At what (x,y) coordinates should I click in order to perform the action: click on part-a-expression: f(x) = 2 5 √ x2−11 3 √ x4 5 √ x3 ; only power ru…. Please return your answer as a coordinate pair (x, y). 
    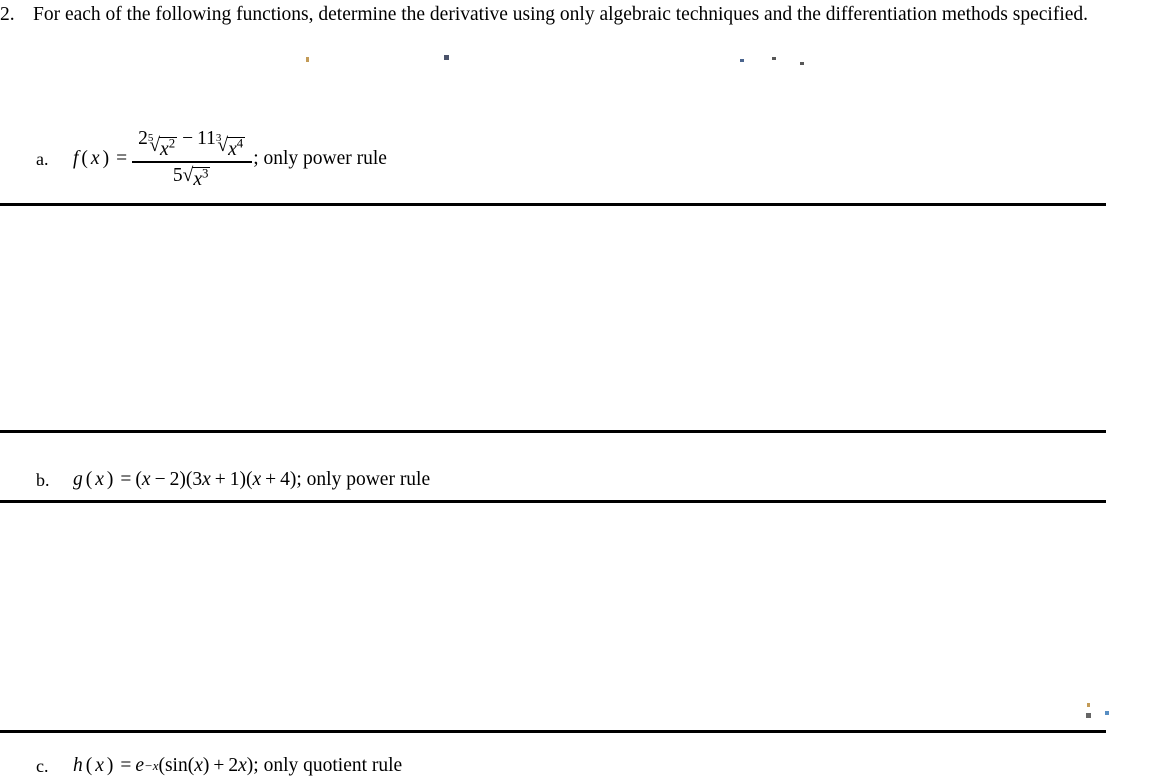
    Looking at the image, I should click on (230, 159).